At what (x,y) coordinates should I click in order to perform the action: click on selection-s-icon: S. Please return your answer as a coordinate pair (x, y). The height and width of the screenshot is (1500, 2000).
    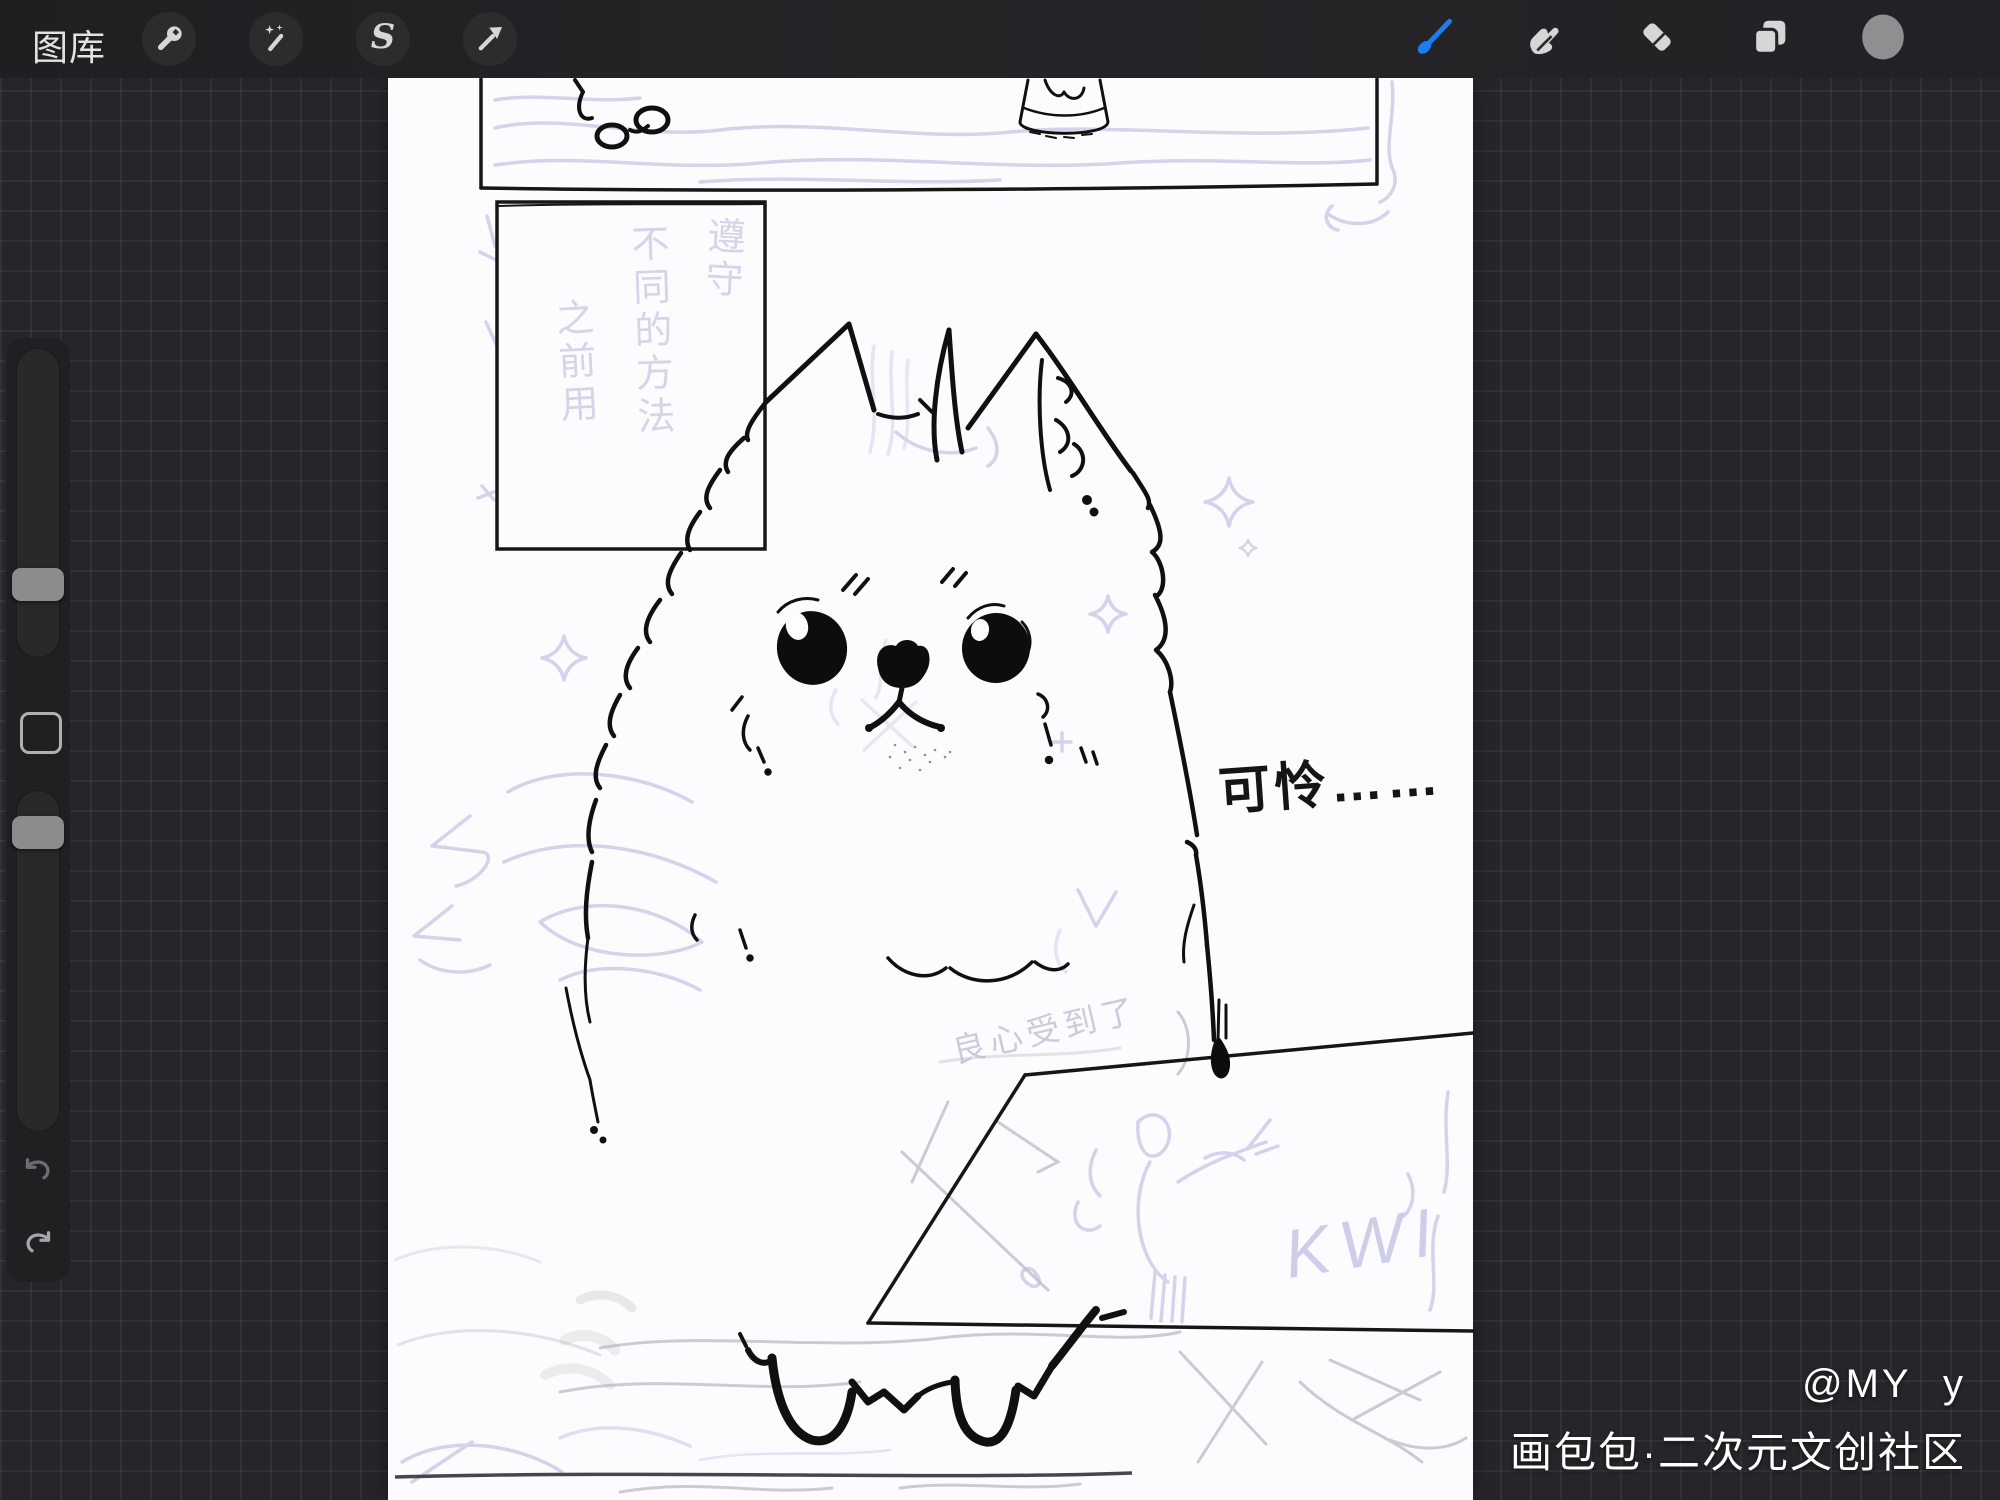
    Looking at the image, I should click on (383, 37).